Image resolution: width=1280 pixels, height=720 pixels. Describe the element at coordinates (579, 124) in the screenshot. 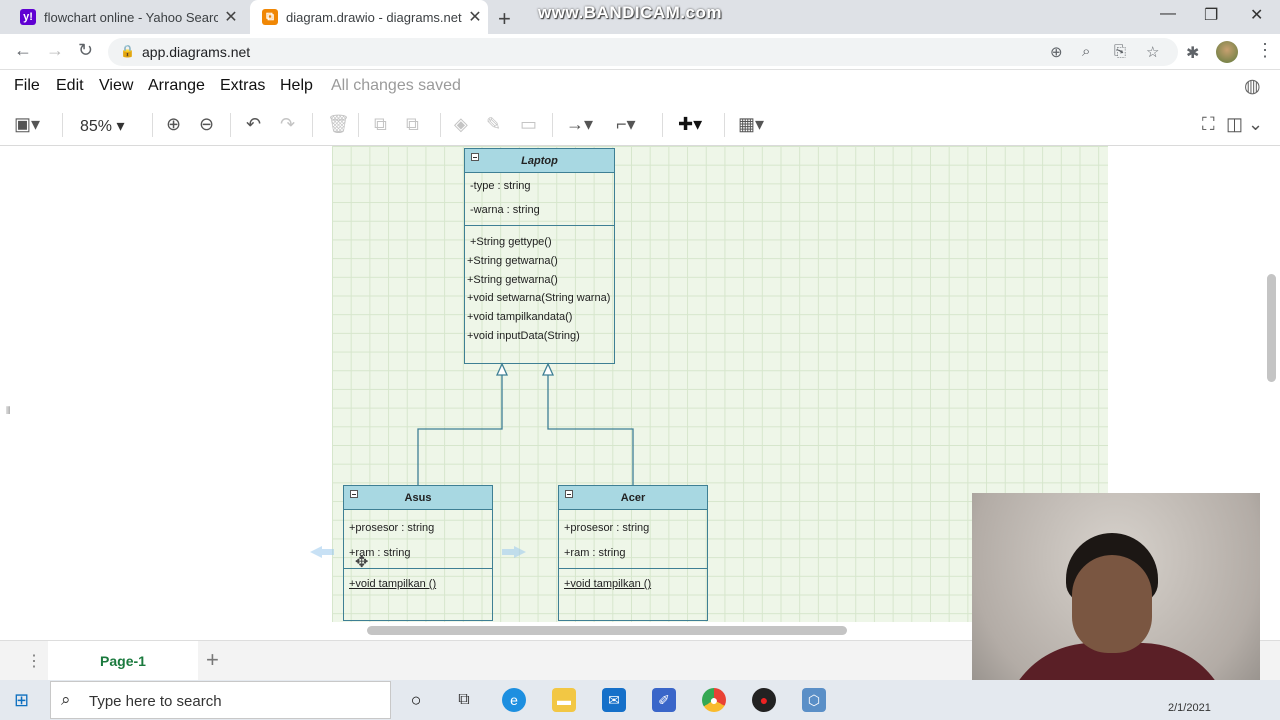

I see `connection-icon: →▾` at that location.